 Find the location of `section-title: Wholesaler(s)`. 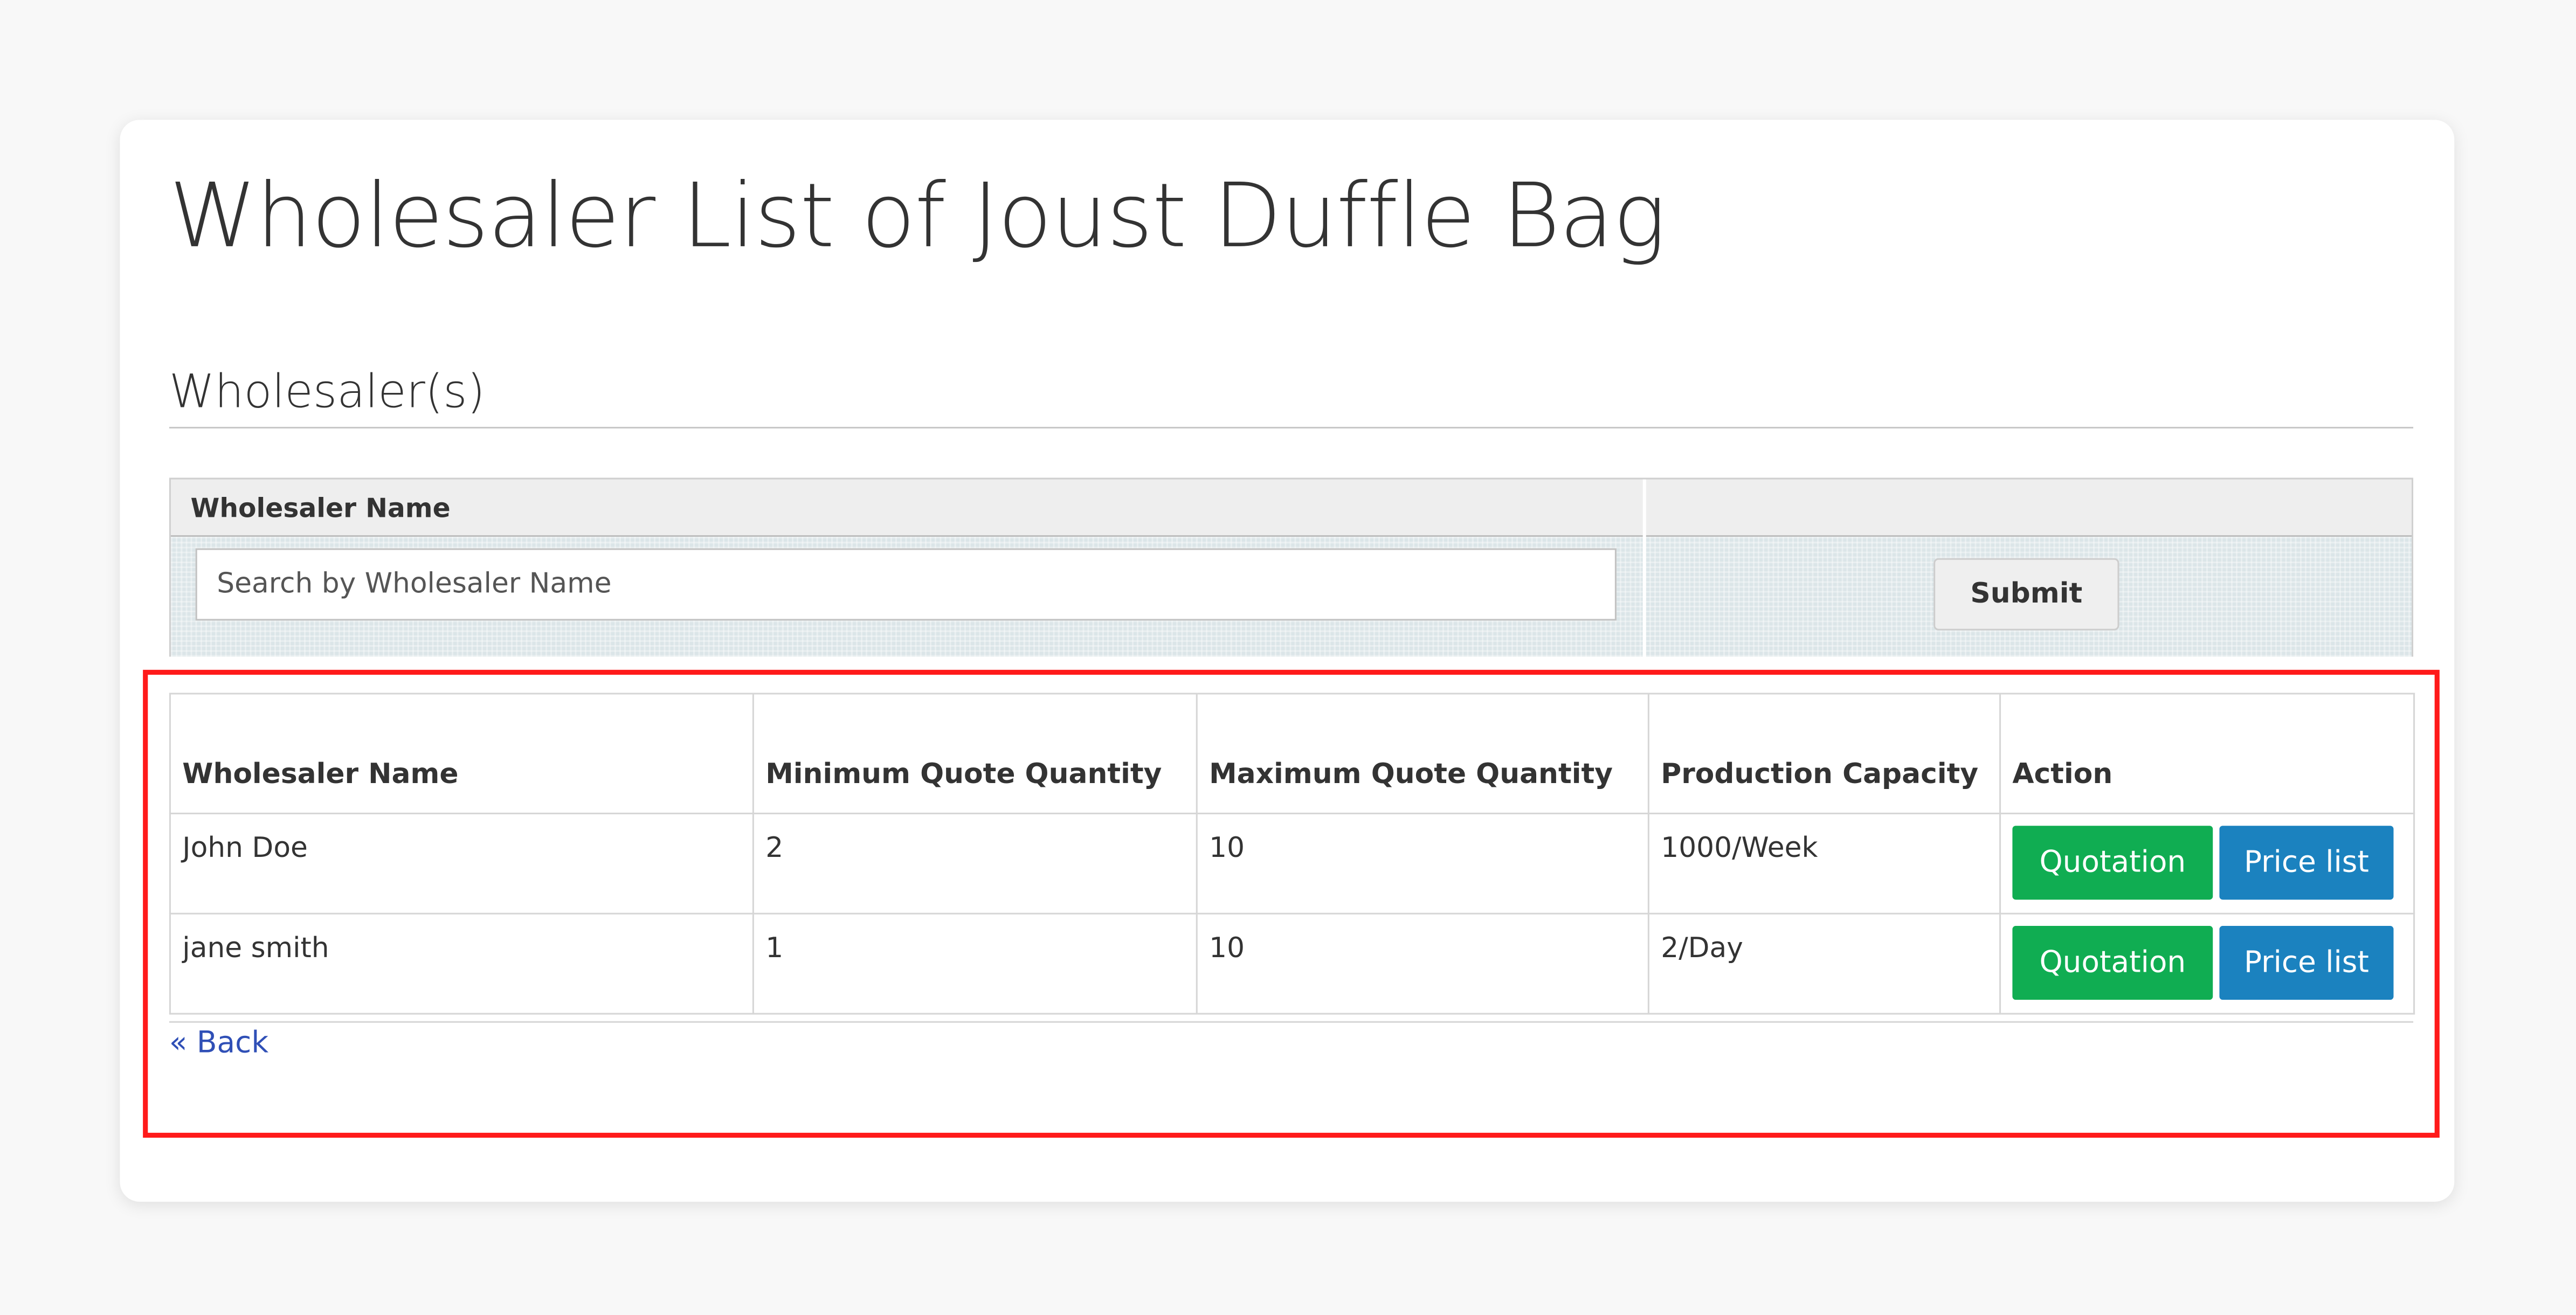

section-title: Wholesaler(s) is located at coordinates (327, 391).